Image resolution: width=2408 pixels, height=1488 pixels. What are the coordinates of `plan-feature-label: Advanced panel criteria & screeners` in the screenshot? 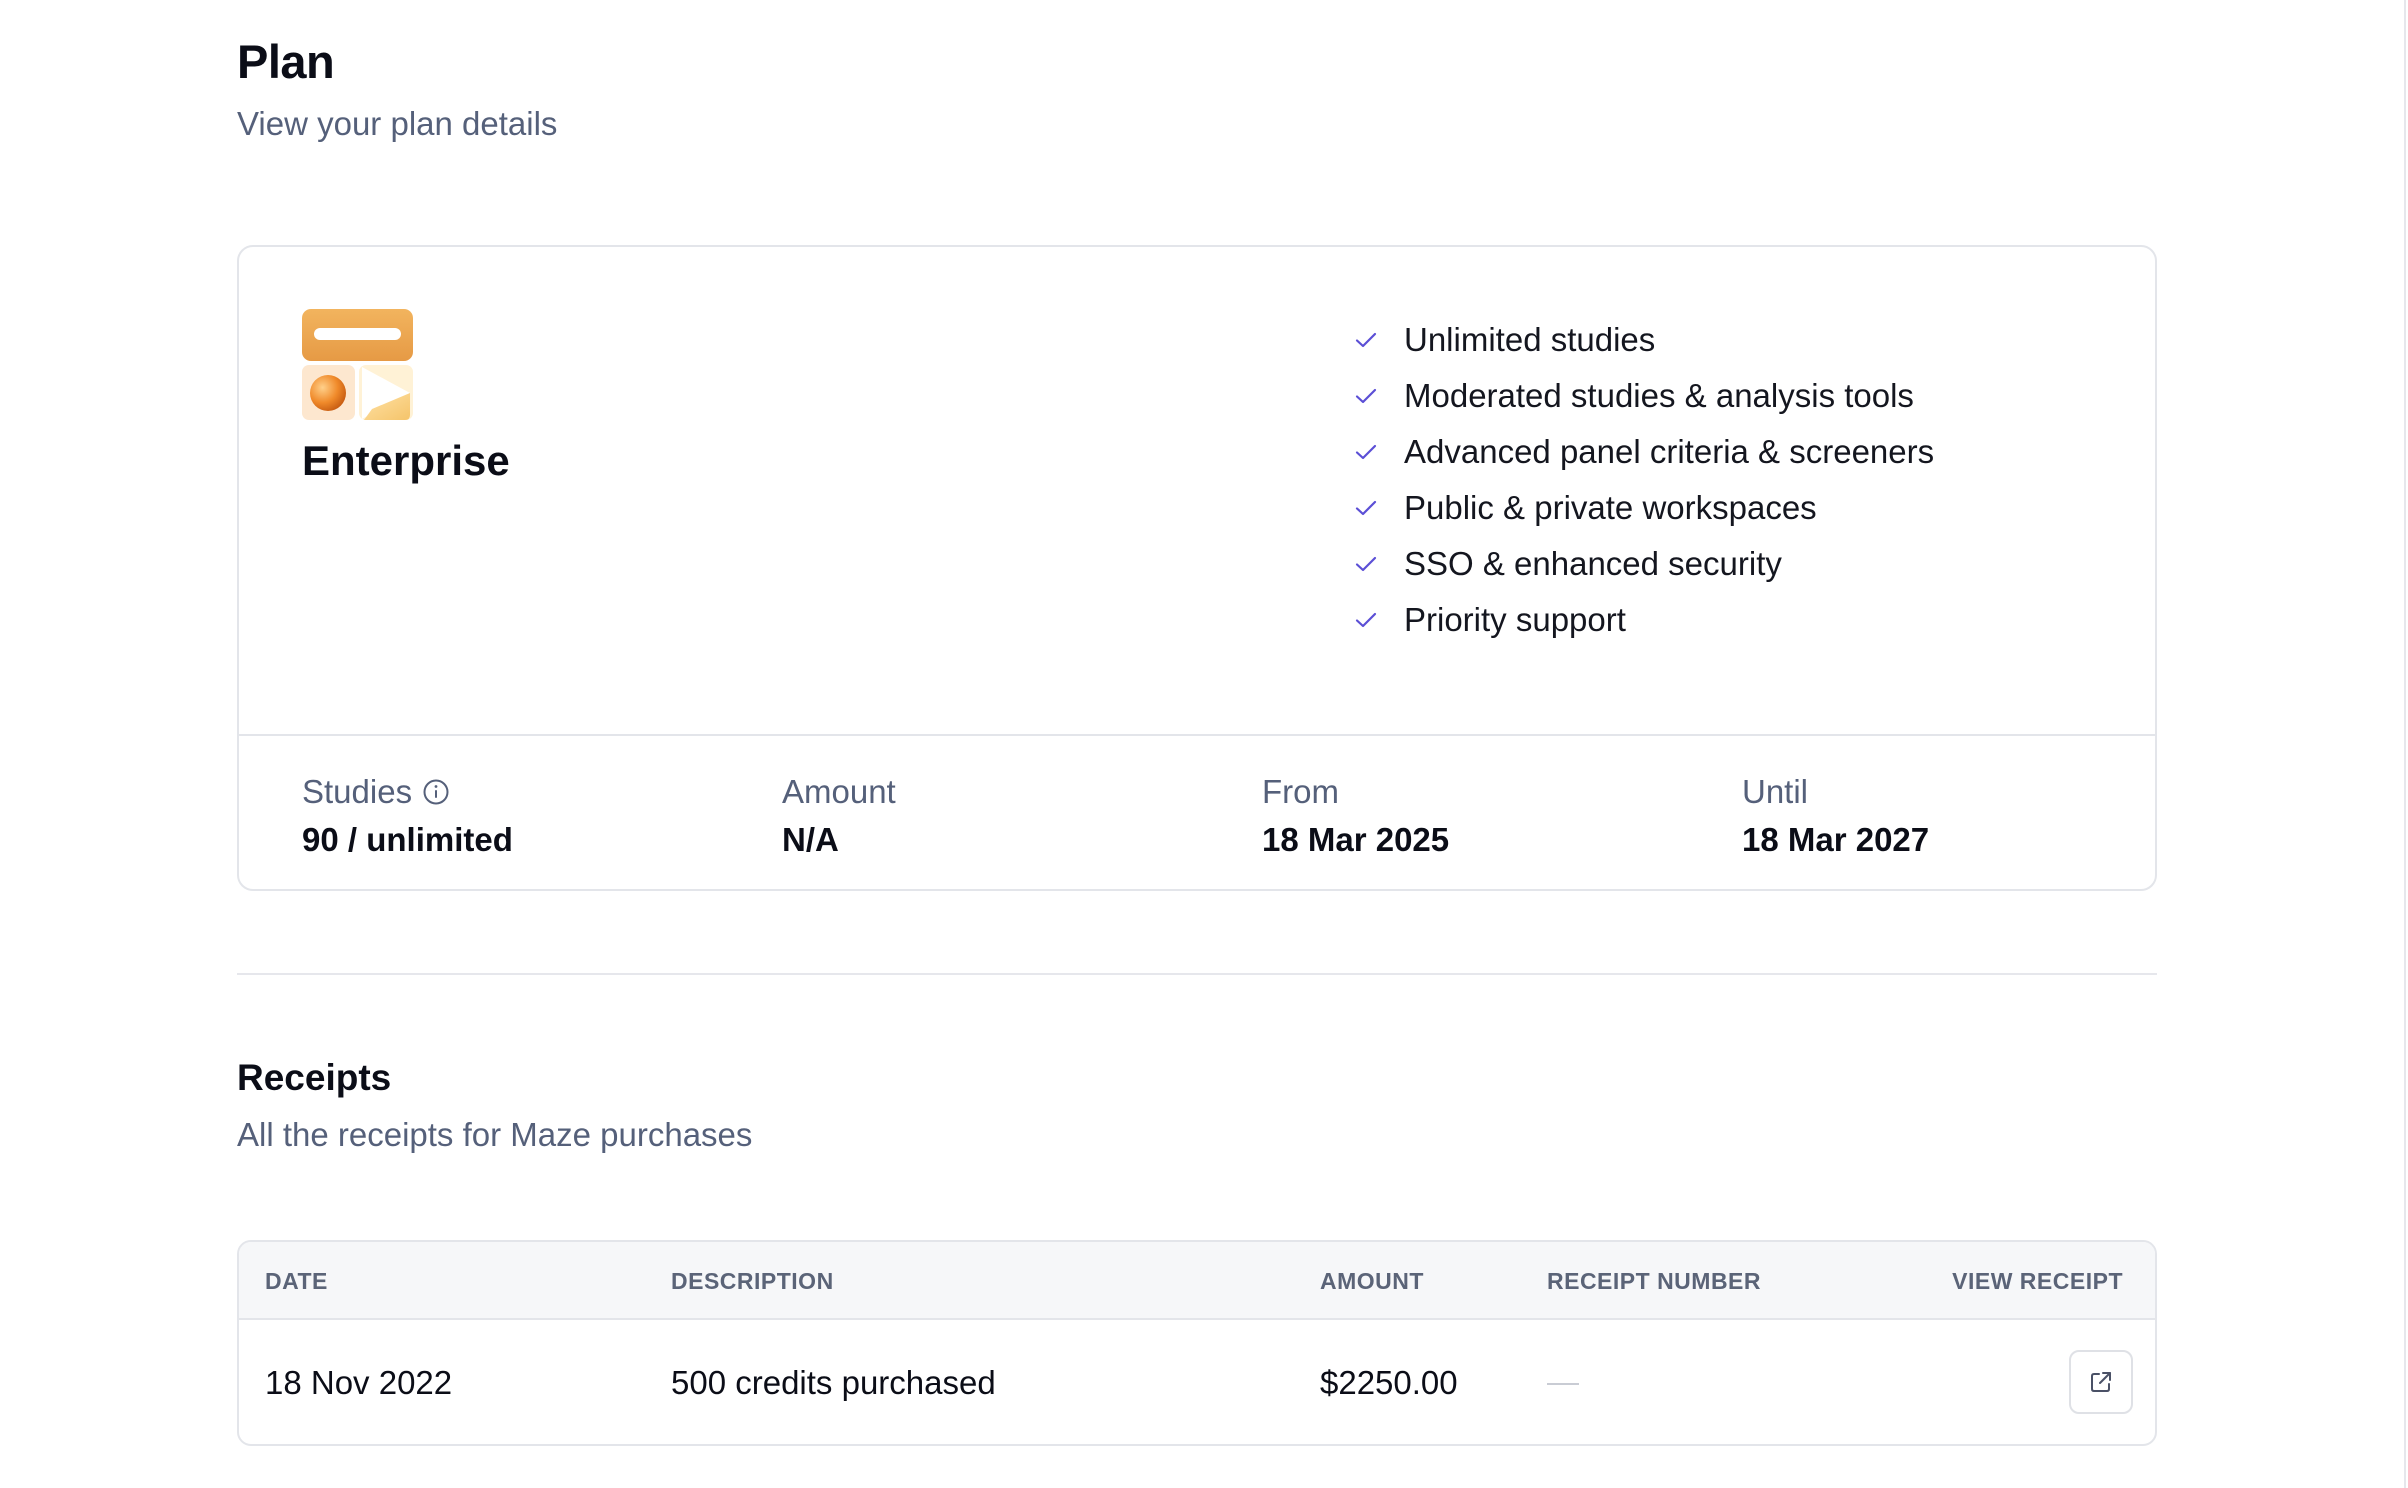 It's located at (1669, 451).